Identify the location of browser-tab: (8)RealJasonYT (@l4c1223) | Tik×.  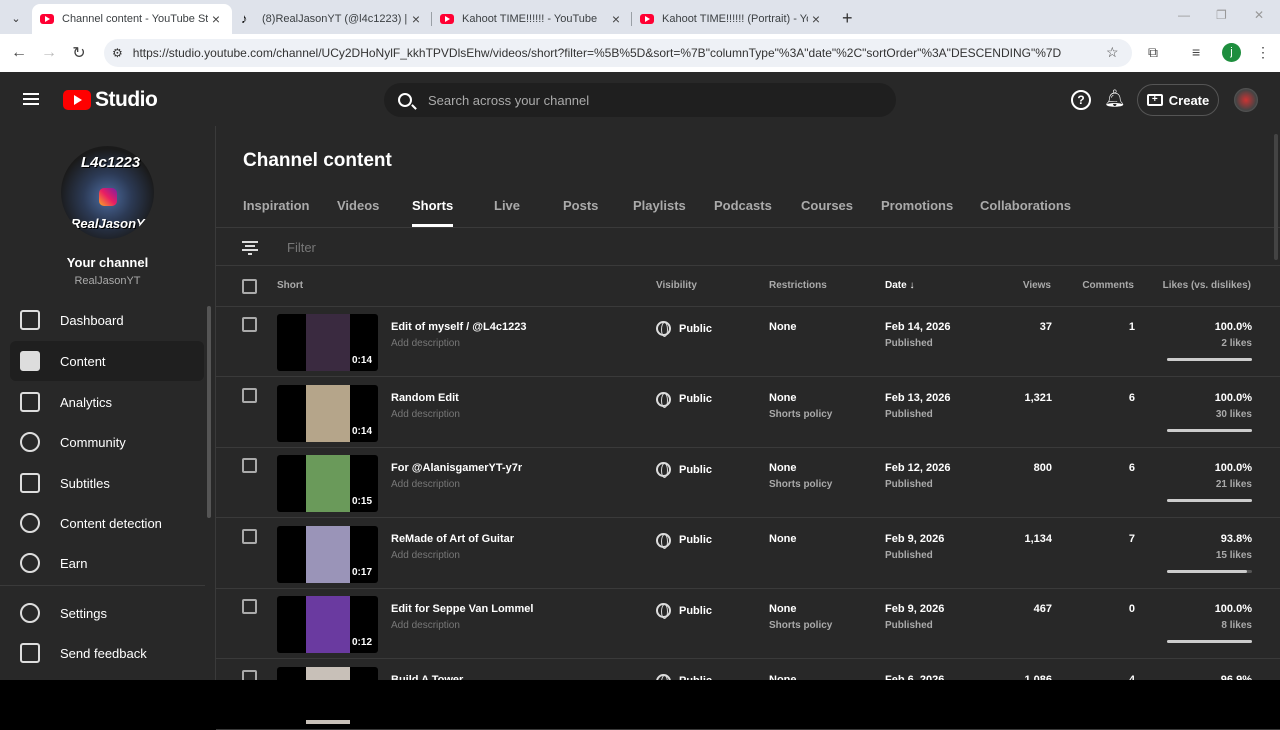
(332, 19).